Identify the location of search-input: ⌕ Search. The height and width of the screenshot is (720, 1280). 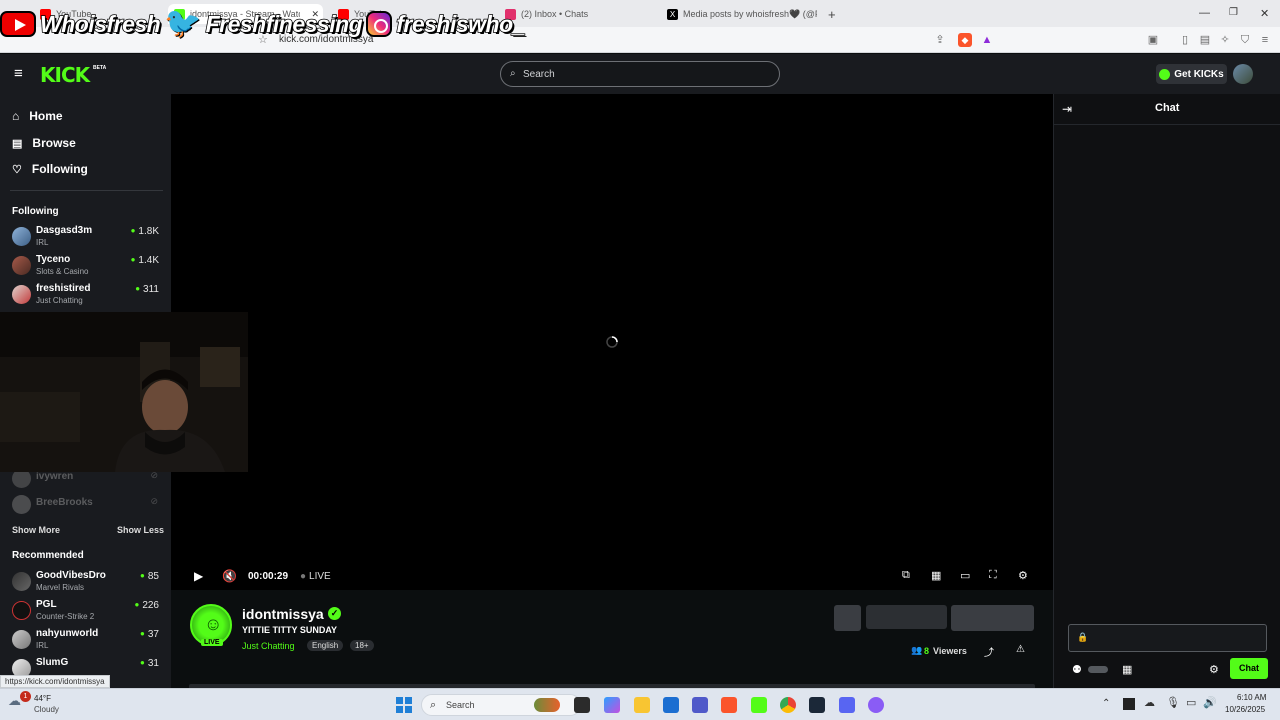
(640, 74).